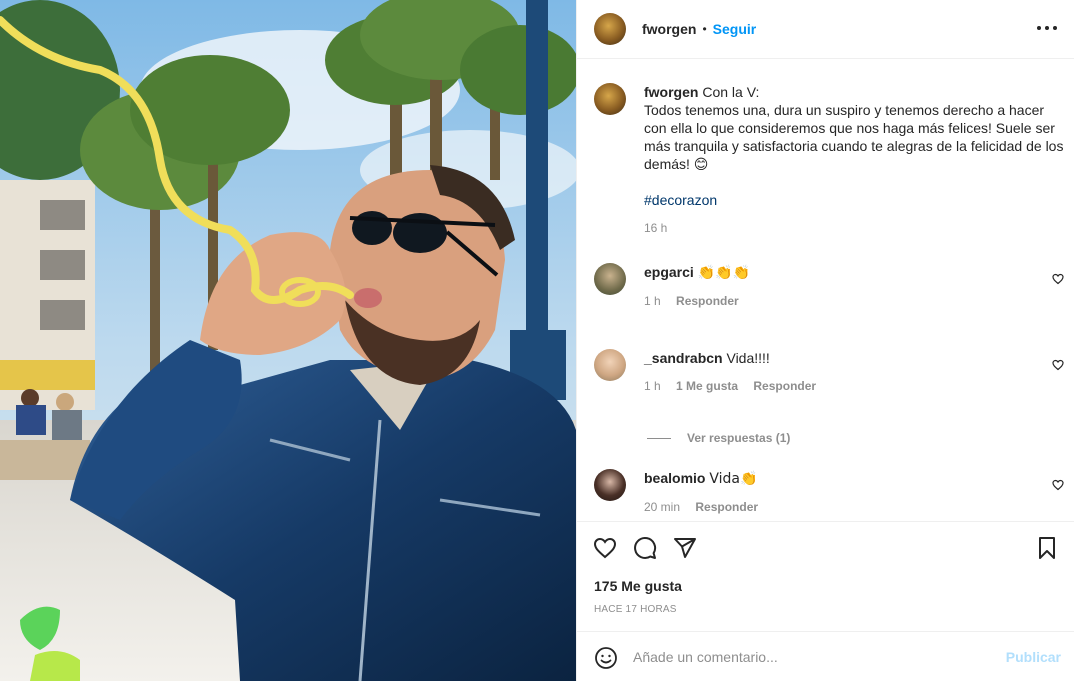 The width and height of the screenshot is (1074, 681). I want to click on replies-divider-line, so click(659, 438).